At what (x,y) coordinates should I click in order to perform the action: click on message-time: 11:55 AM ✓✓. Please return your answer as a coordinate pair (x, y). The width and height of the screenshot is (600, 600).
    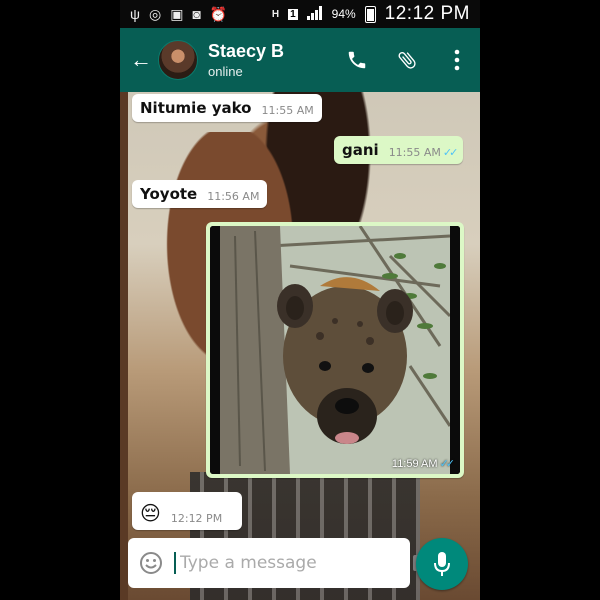
    Looking at the image, I should click on (423, 152).